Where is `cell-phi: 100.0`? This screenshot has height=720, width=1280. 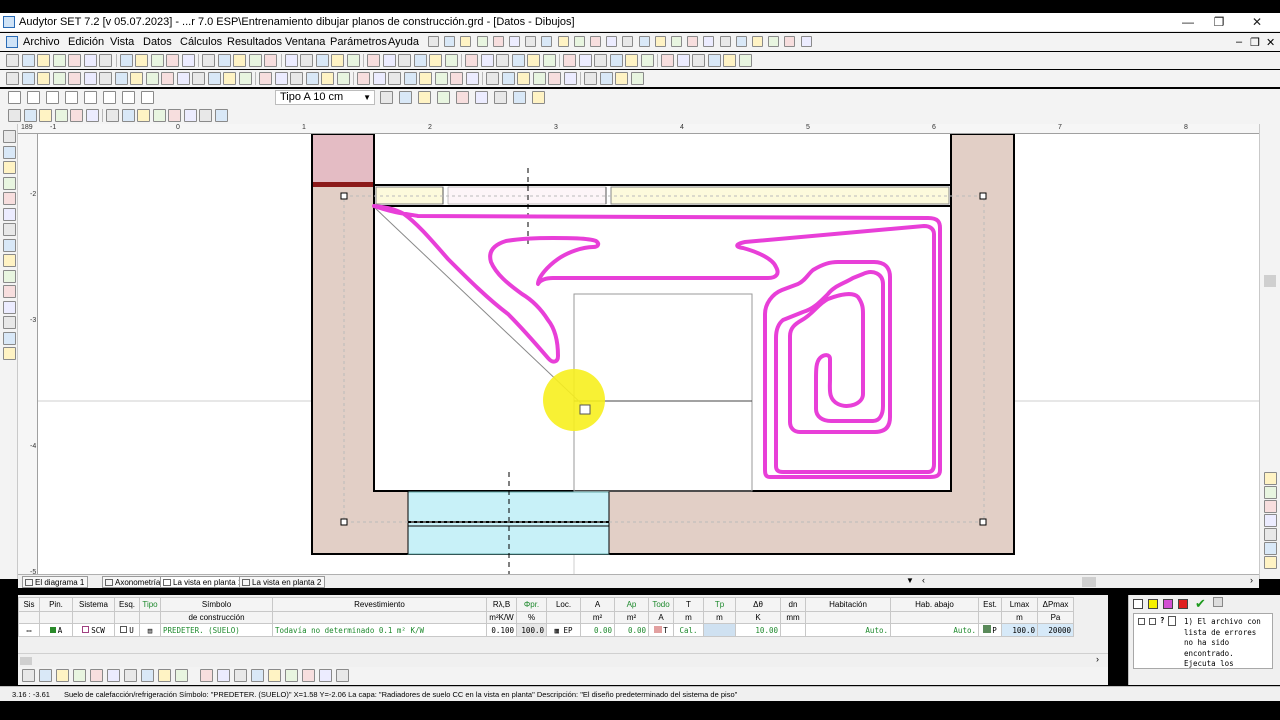 cell-phi: 100.0 is located at coordinates (531, 630).